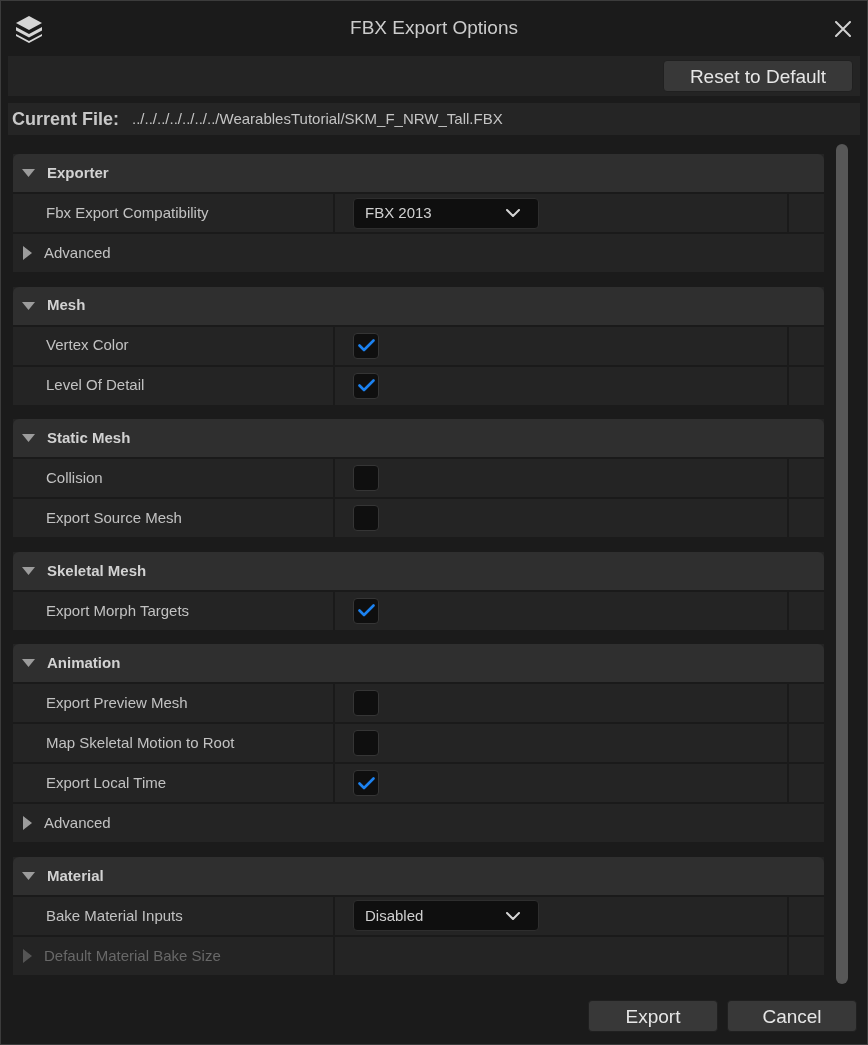  What do you see at coordinates (117, 703) in the screenshot?
I see `property-label: Export Preview Mesh` at bounding box center [117, 703].